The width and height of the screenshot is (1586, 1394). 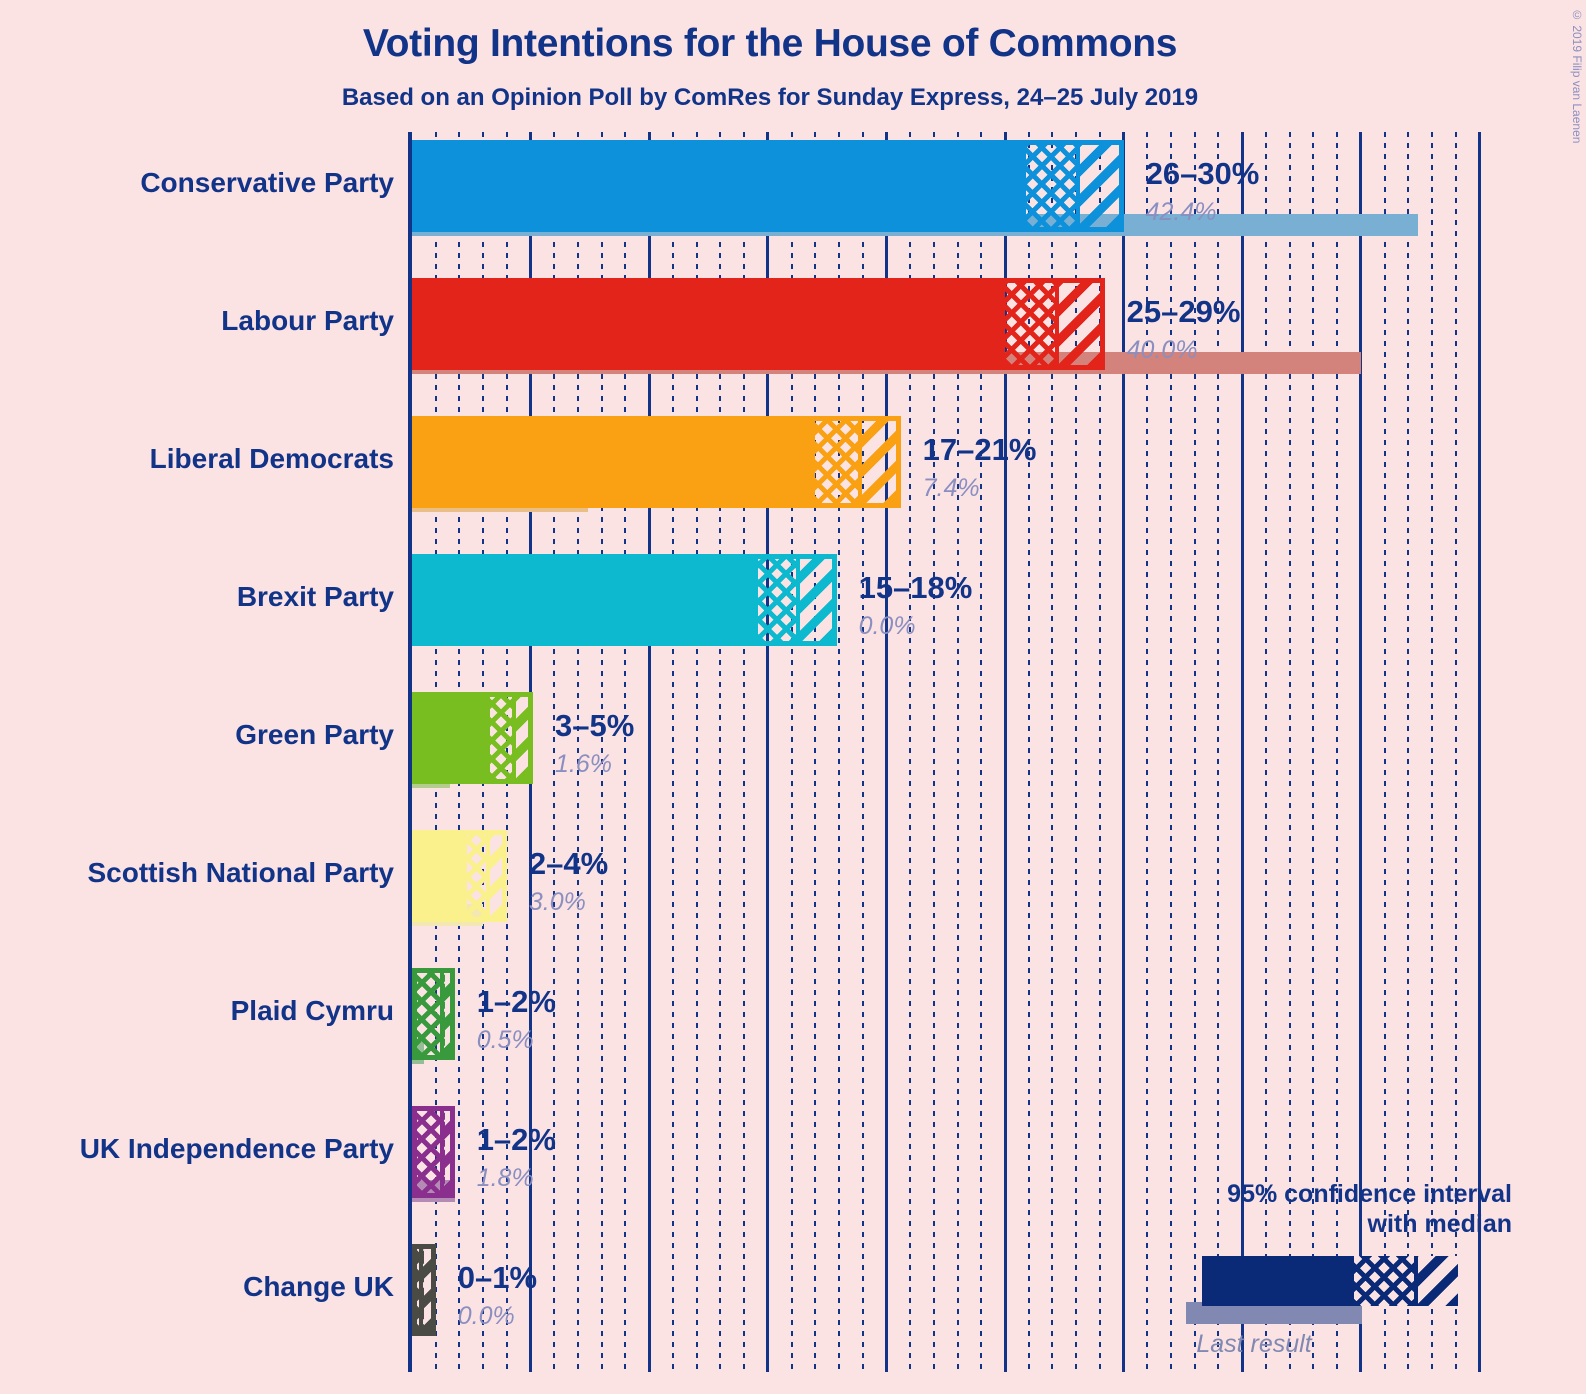 What do you see at coordinates (1369, 1194) in the screenshot?
I see `legend-title-line1: 95% confidence interval` at bounding box center [1369, 1194].